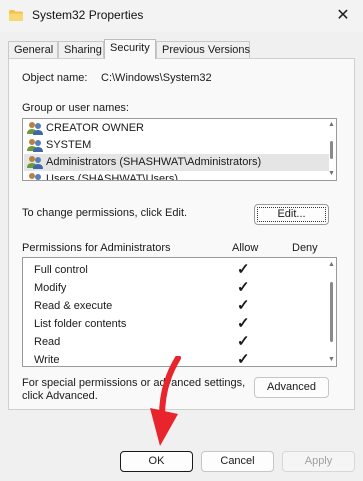  I want to click on red-arrow-annotation-icon, so click(165, 401).